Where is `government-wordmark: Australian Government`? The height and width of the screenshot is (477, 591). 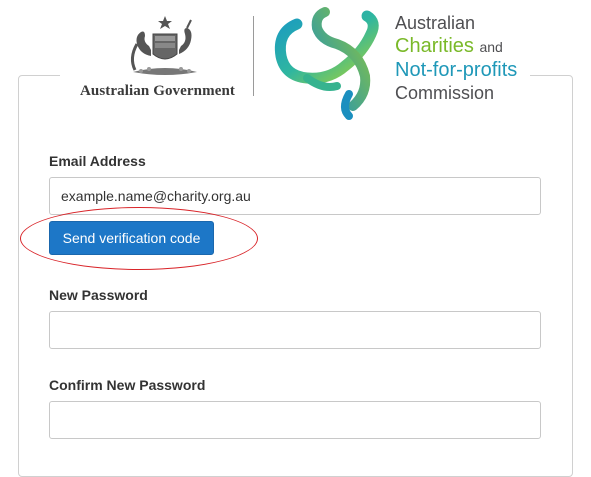
government-wordmark: Australian Government is located at coordinates (158, 91).